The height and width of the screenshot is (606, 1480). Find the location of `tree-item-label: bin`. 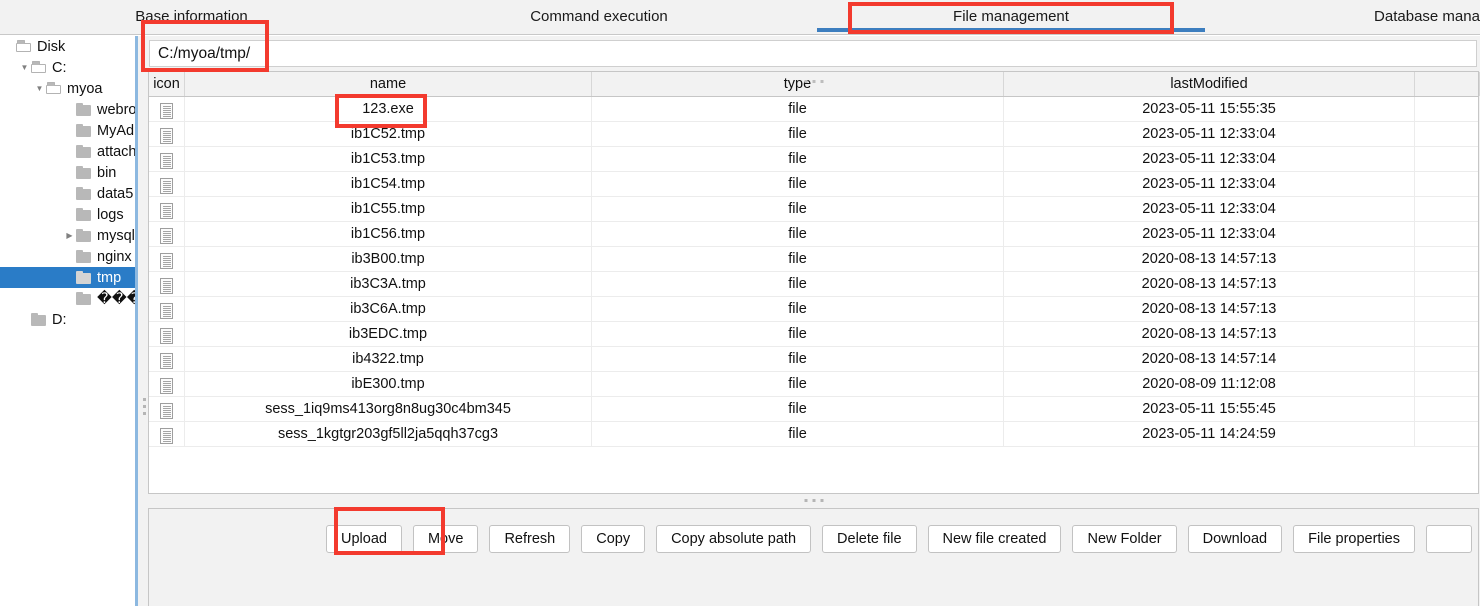

tree-item-label: bin is located at coordinates (107, 172).